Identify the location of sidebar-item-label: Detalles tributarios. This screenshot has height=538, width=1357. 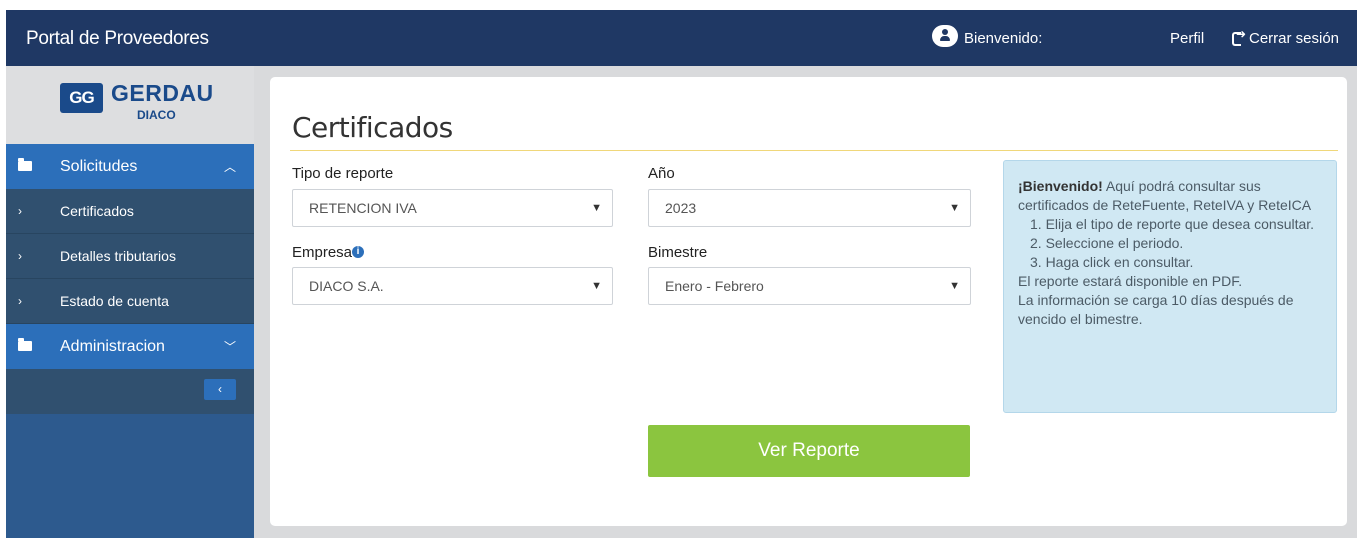
(118, 256).